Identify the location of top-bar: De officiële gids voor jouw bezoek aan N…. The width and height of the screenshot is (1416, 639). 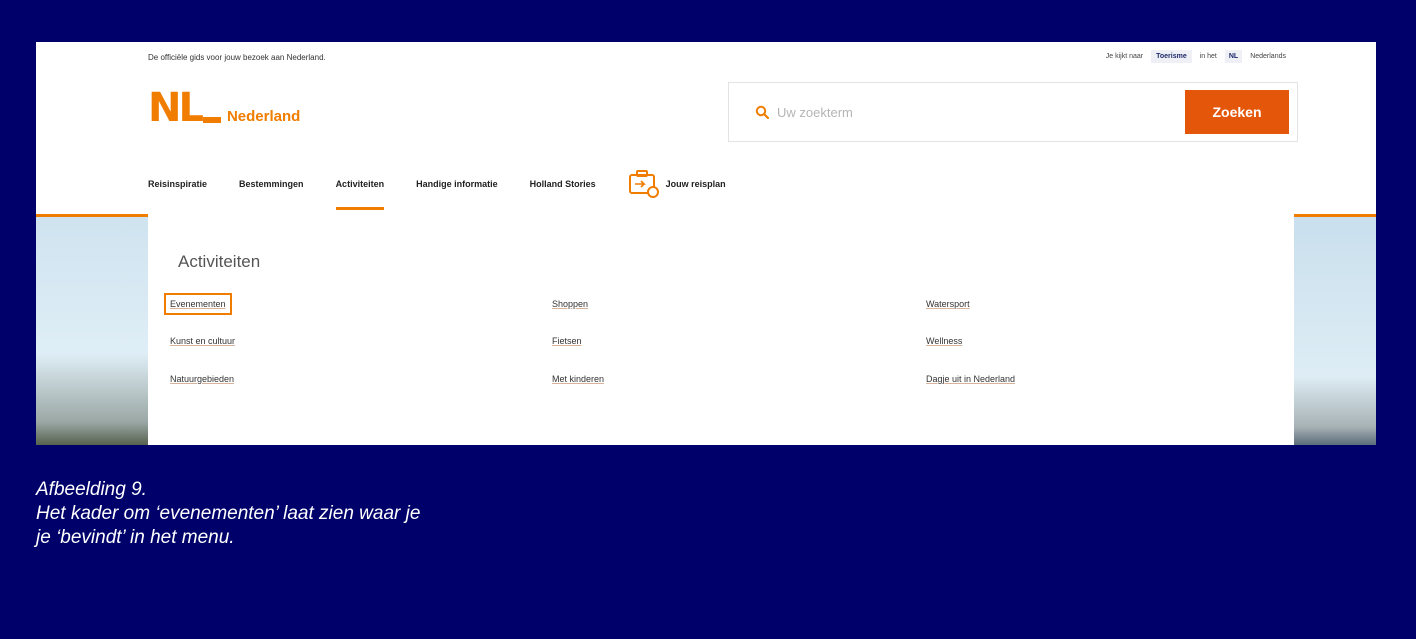
(706, 57).